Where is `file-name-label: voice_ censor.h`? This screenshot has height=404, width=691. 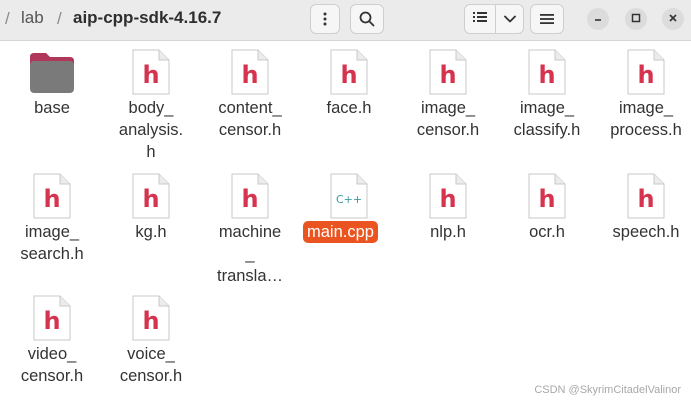
file-name-label: voice_ censor.h is located at coordinates (151, 365).